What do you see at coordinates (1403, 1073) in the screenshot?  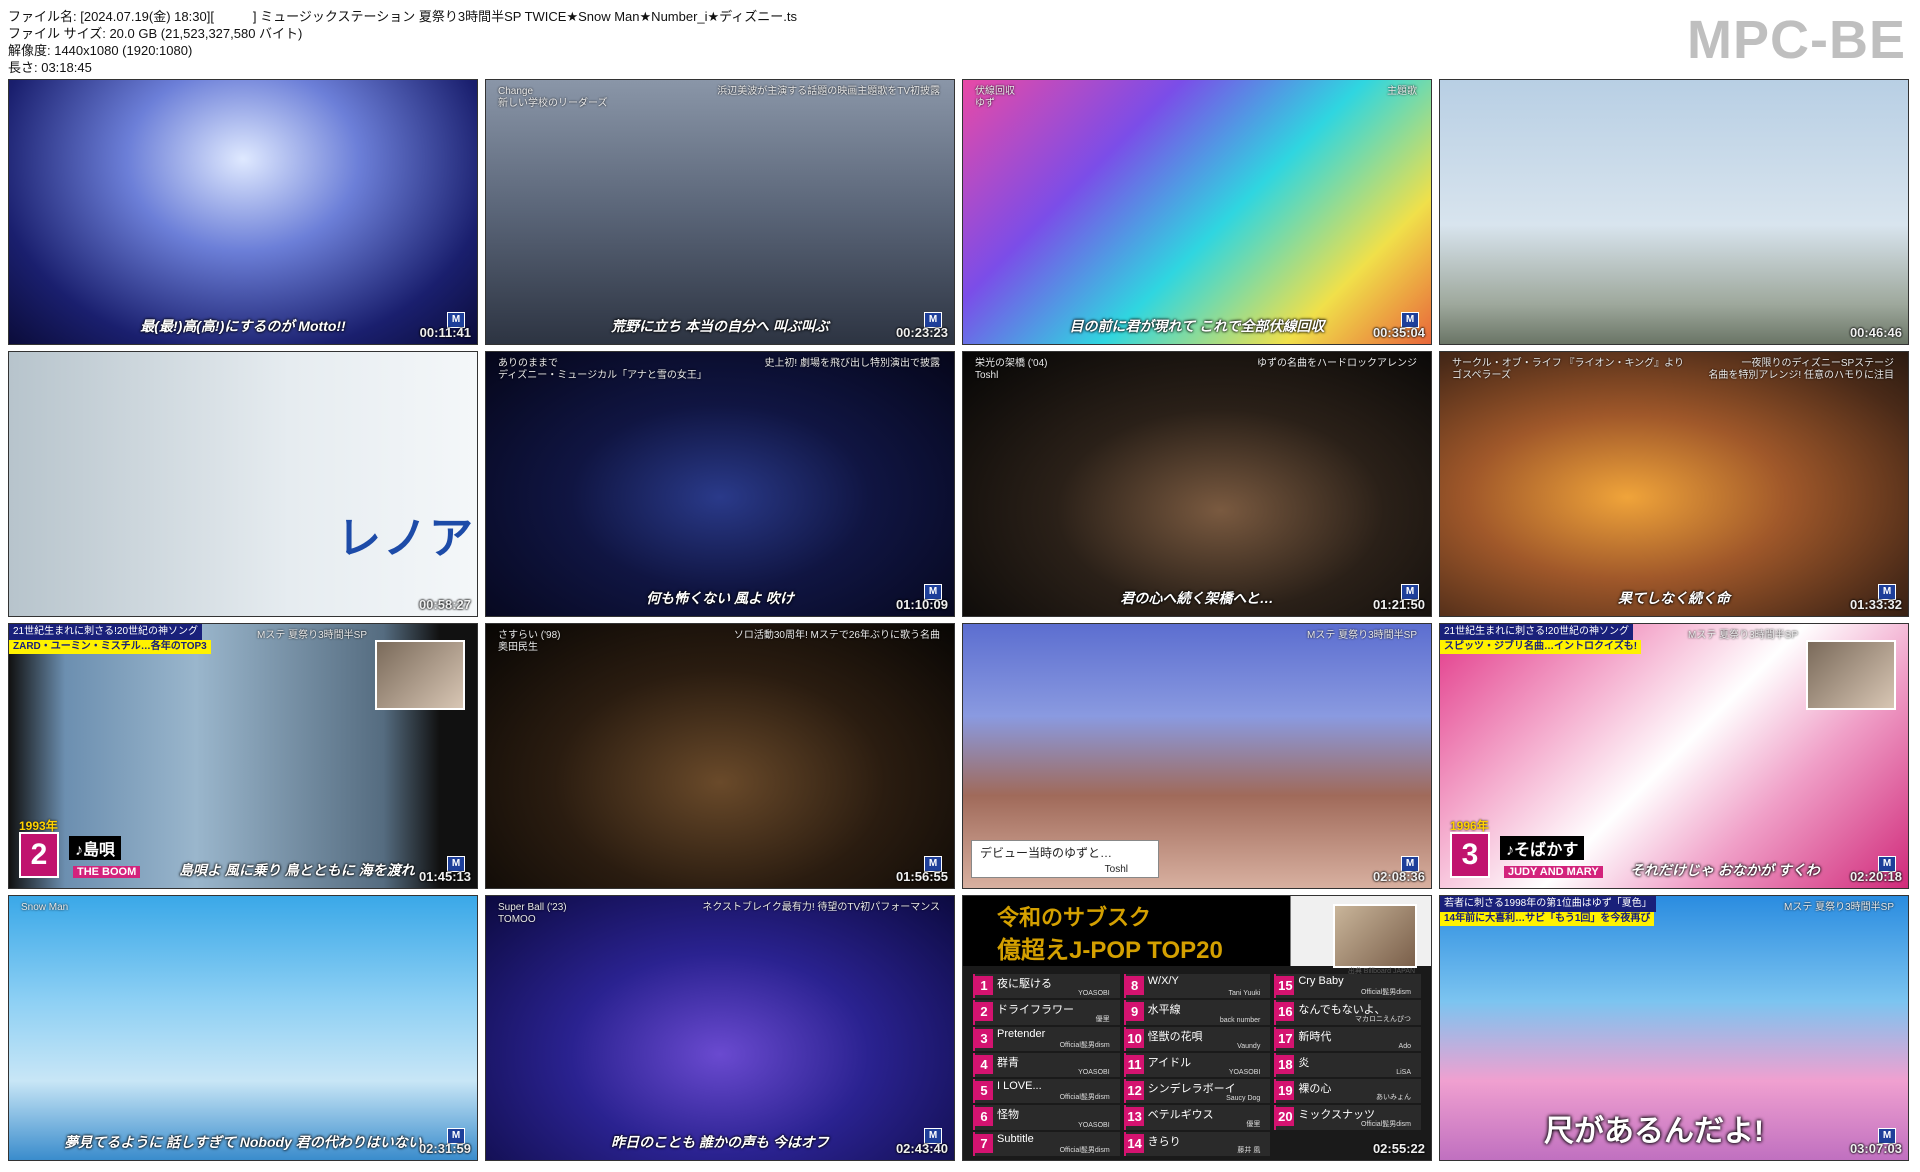 I see `ranking-artist: LiSA` at bounding box center [1403, 1073].